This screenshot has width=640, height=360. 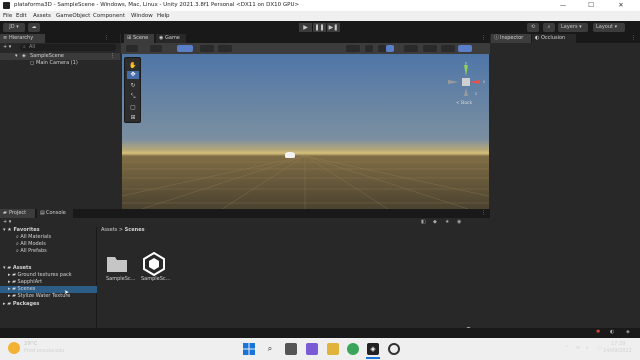 I want to click on move-tool-icon: ✥, so click(x=133, y=75).